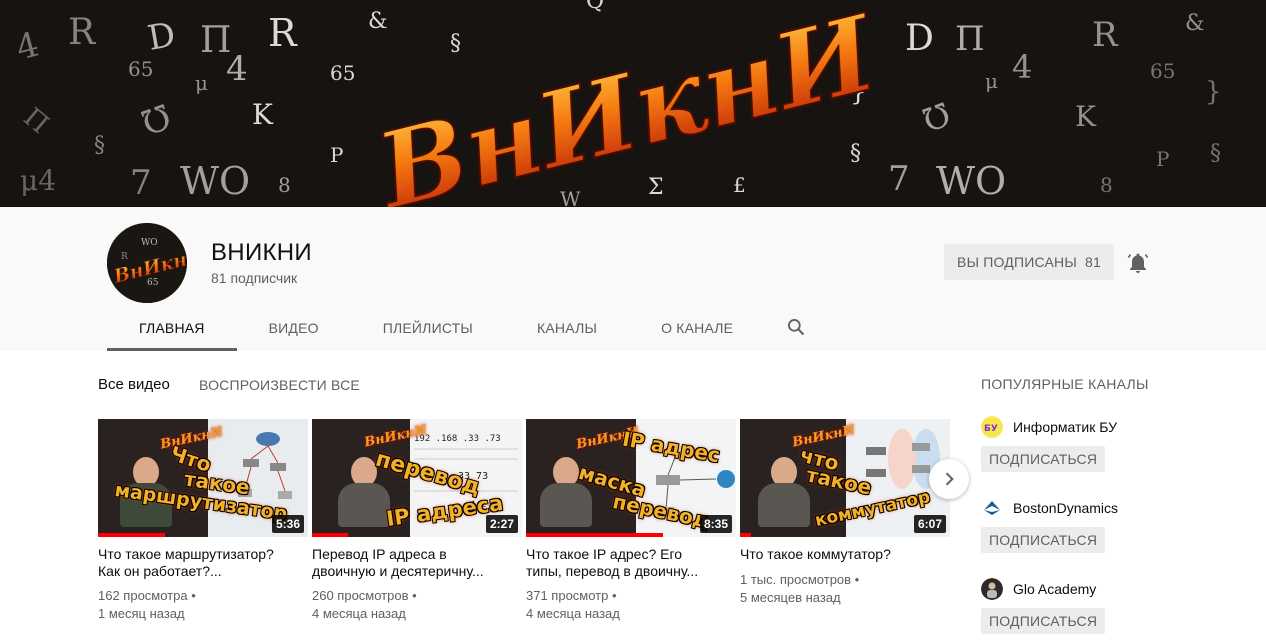 The width and height of the screenshot is (1266, 642). What do you see at coordinates (1065, 384) in the screenshot?
I see `popular-channels-title: ПОПУЛЯРНЫЕ КАНАЛЫ` at bounding box center [1065, 384].